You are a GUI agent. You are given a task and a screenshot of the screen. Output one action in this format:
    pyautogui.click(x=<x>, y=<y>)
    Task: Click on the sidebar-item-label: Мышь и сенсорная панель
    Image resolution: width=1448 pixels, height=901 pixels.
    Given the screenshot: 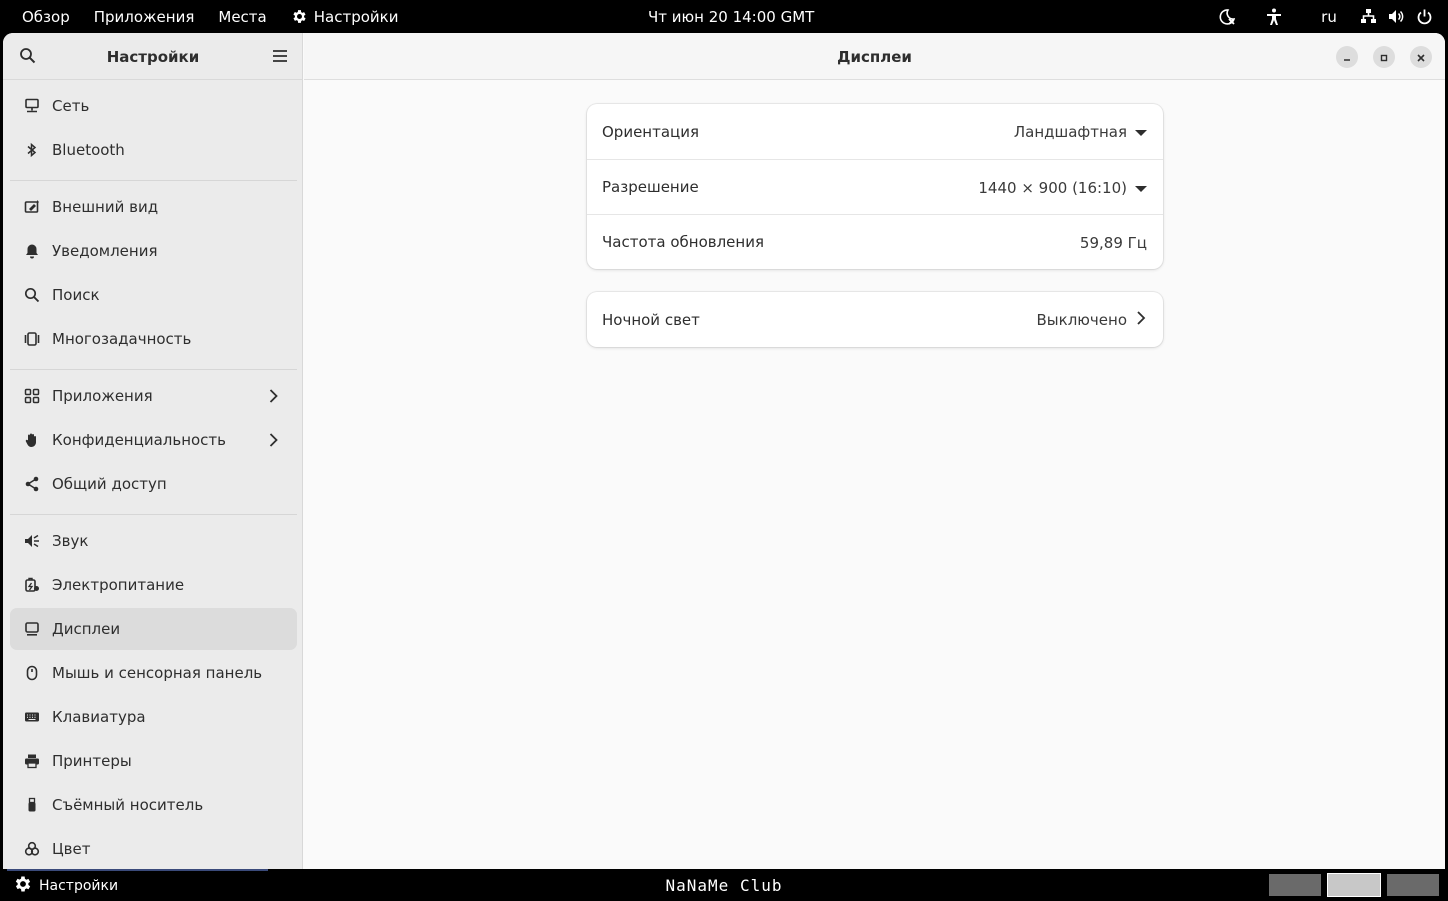 What is the action you would take?
    pyautogui.click(x=157, y=673)
    